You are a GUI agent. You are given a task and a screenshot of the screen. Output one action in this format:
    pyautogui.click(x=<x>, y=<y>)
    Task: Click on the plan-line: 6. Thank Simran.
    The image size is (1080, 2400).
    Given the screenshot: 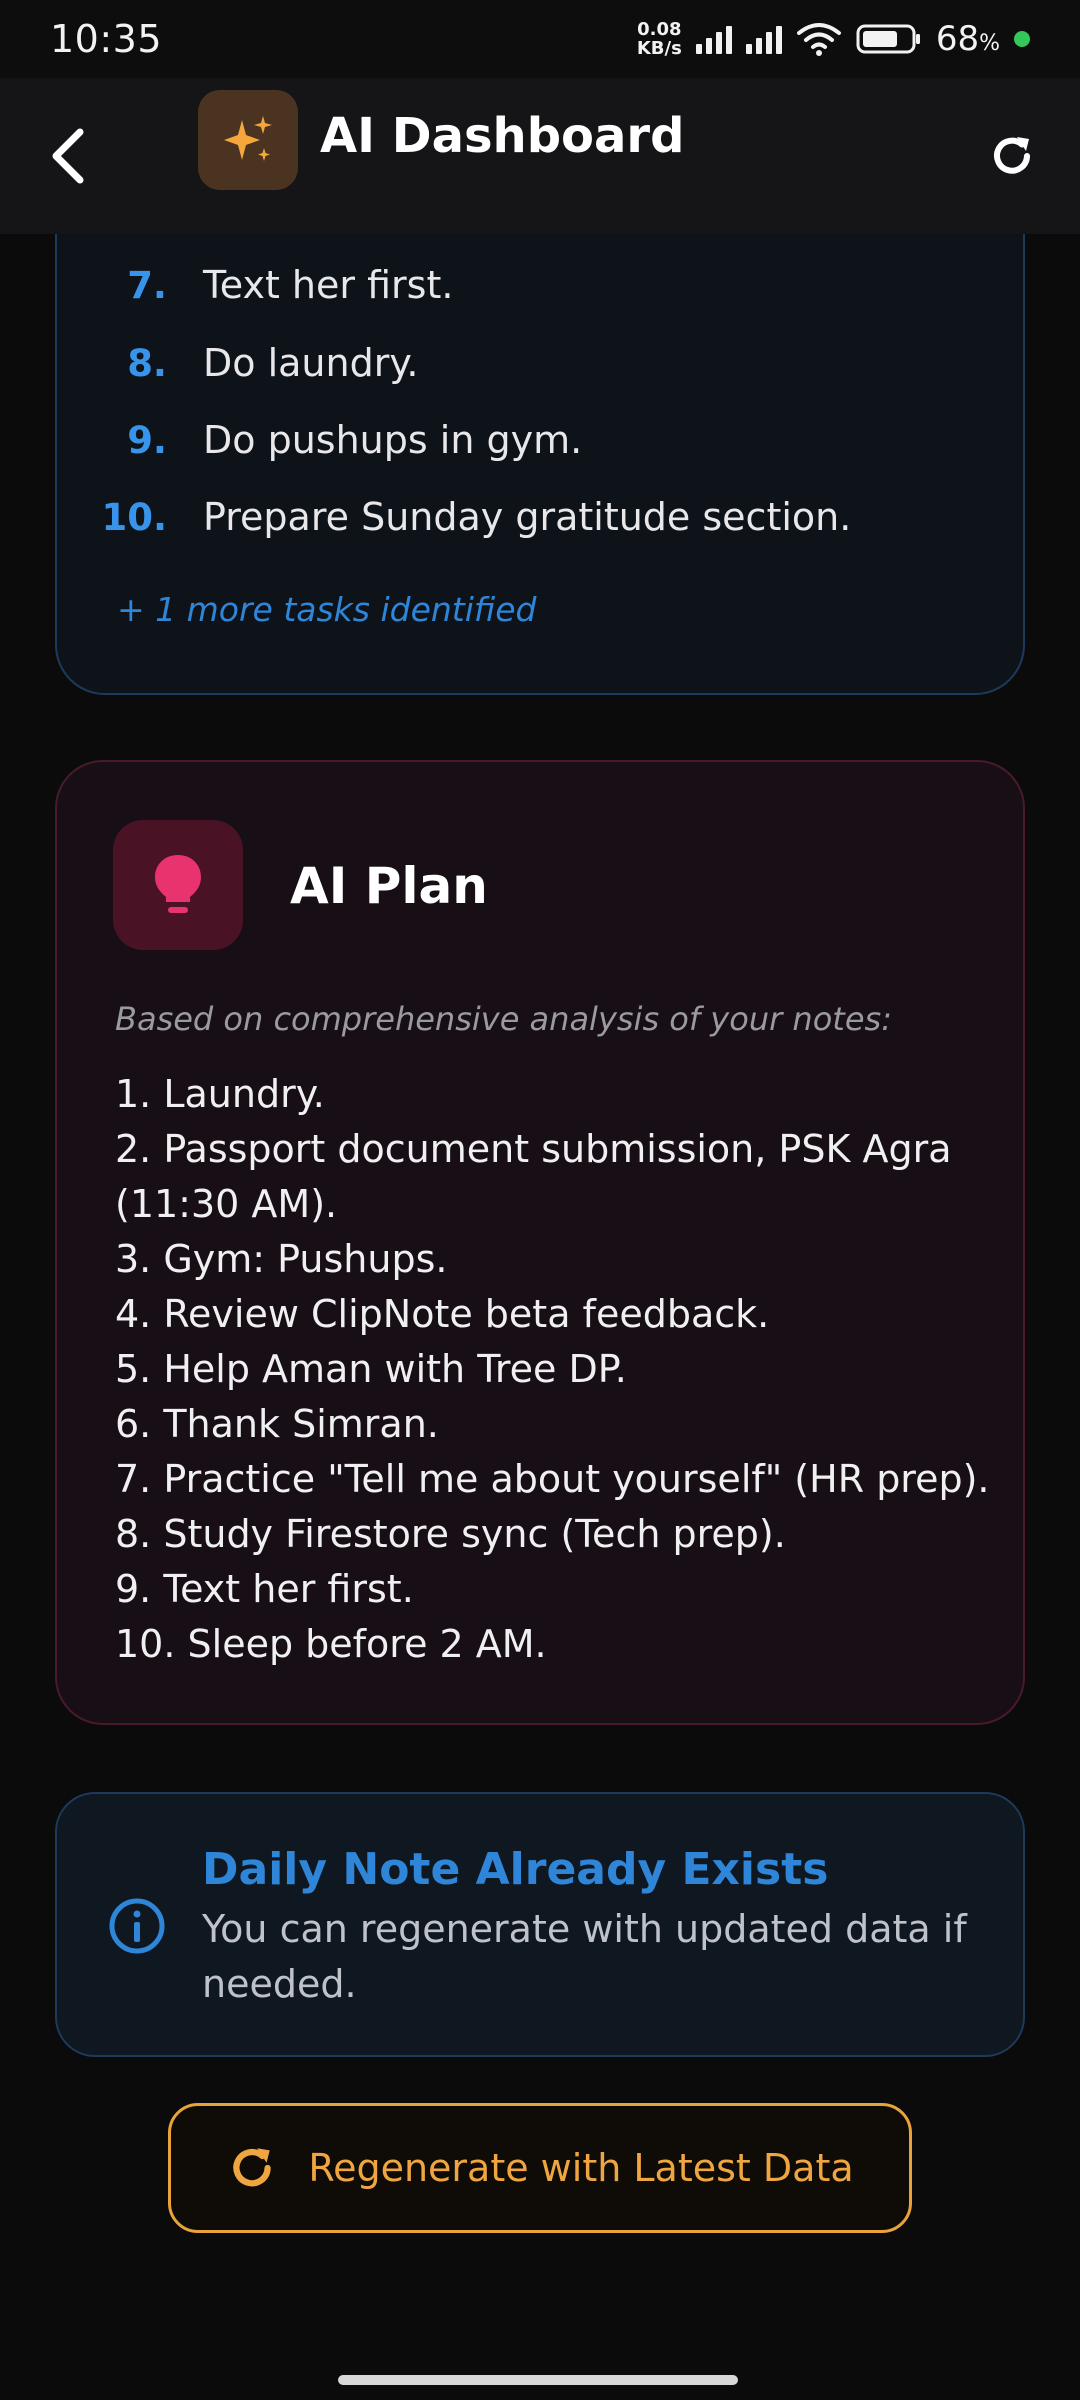 What is the action you would take?
    pyautogui.click(x=277, y=1424)
    